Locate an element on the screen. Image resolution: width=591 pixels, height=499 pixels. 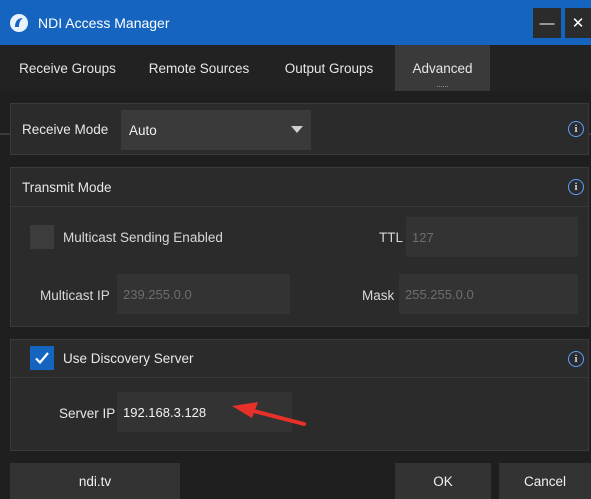
mask-label: Mask is located at coordinates (378, 295).